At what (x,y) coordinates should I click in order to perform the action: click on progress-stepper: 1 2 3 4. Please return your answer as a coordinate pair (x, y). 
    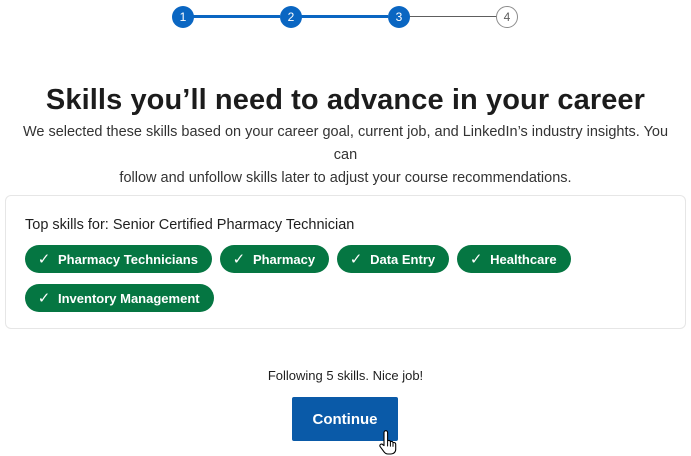
    Looking at the image, I should click on (345, 18).